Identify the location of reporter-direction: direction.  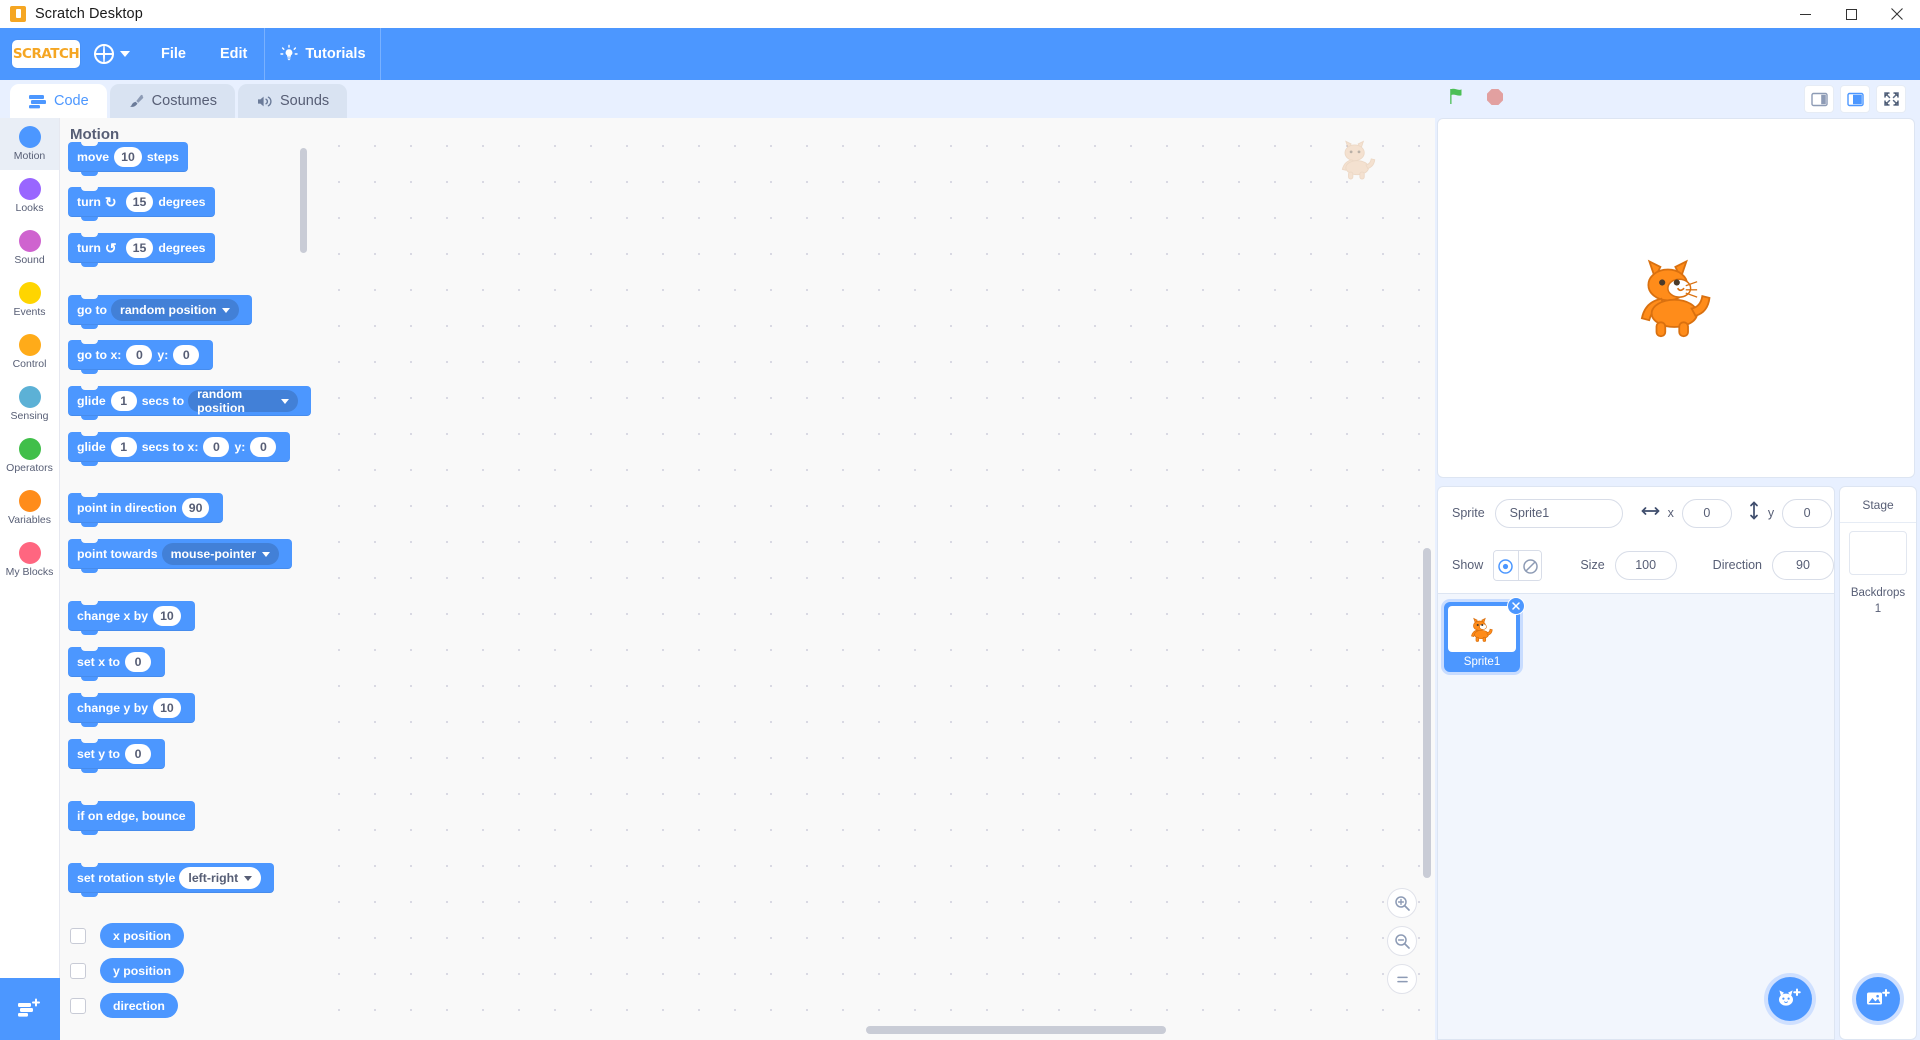
(139, 1005).